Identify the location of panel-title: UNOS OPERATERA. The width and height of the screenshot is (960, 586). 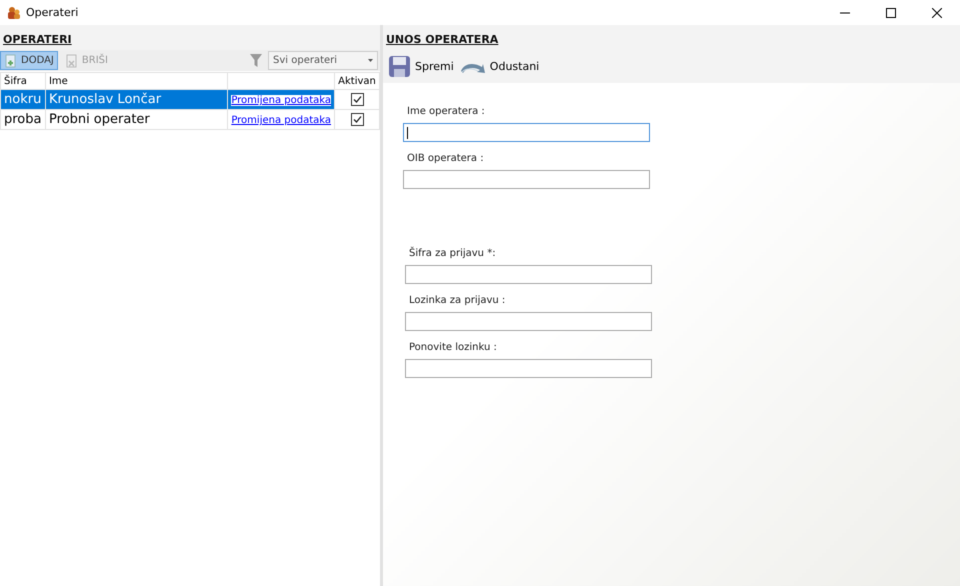
(442, 39).